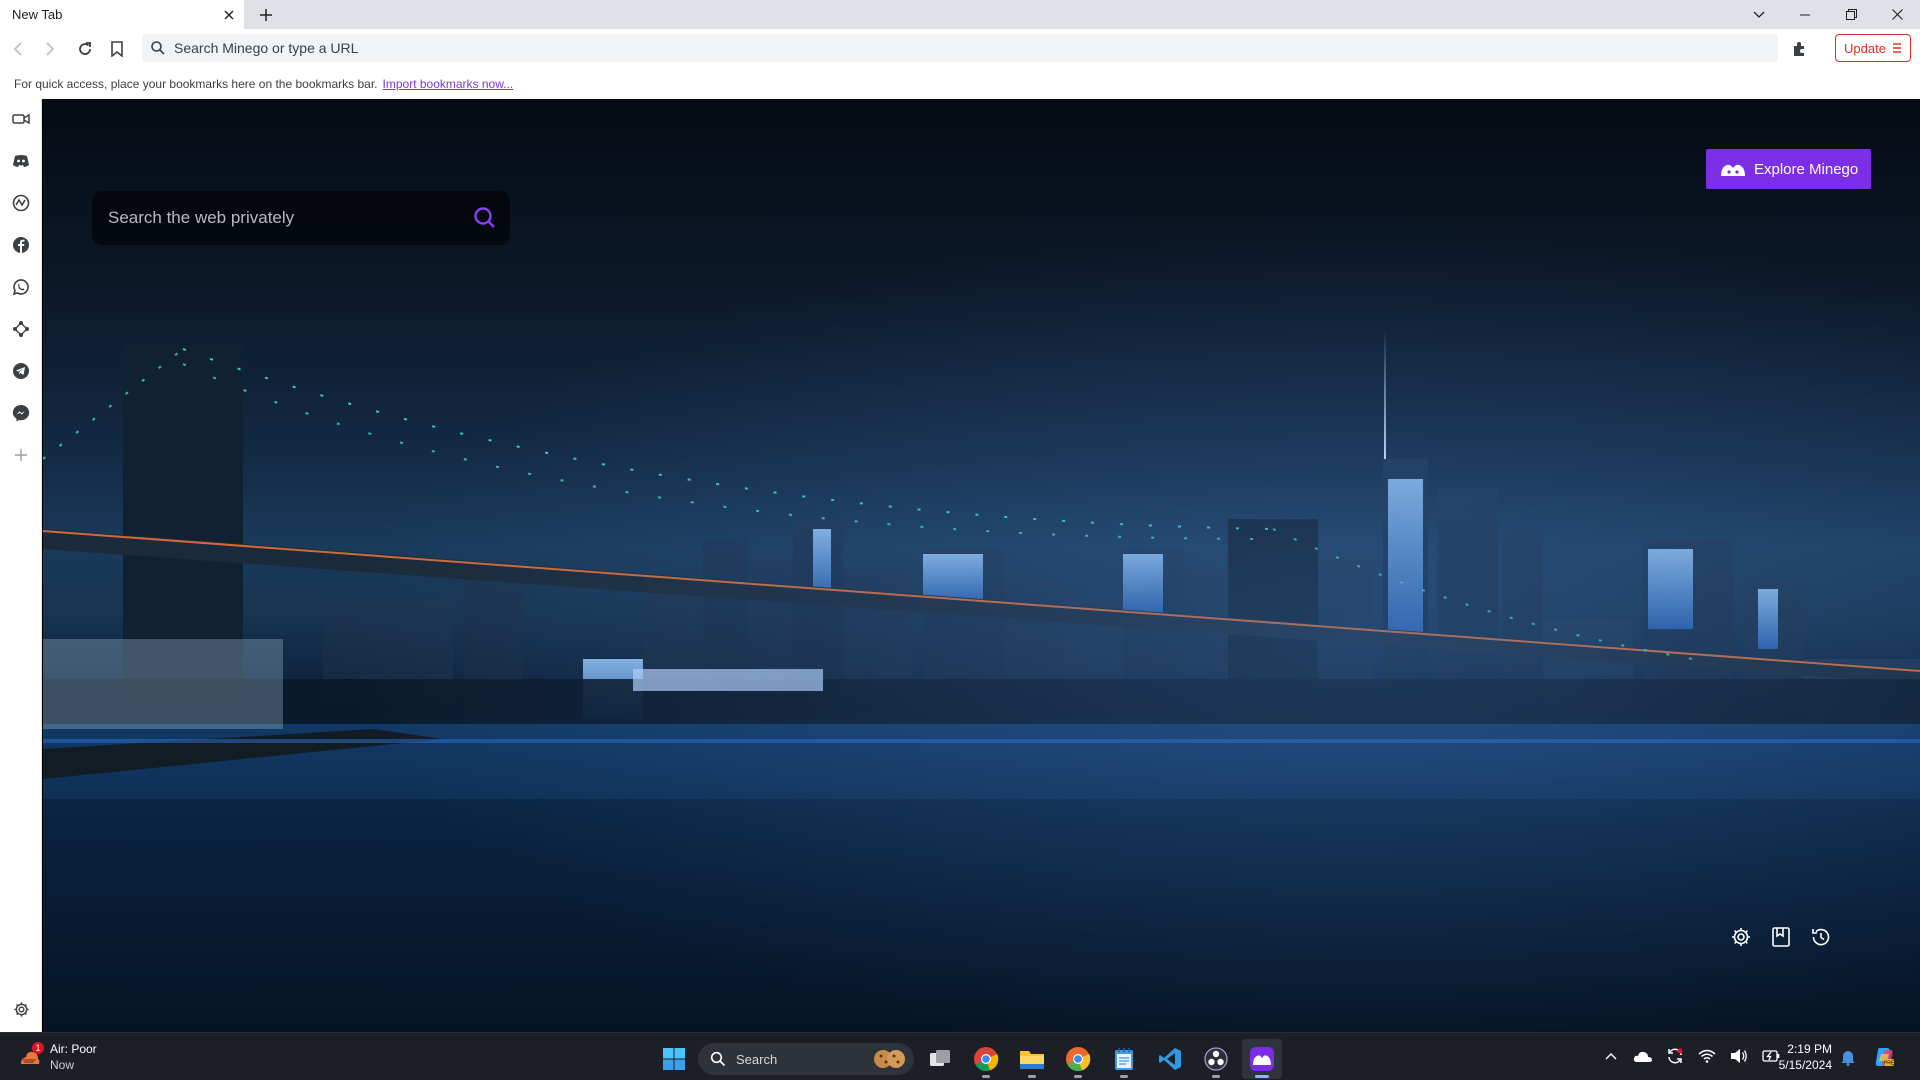  Describe the element at coordinates (37, 14) in the screenshot. I see `tab-title: New Tab` at that location.